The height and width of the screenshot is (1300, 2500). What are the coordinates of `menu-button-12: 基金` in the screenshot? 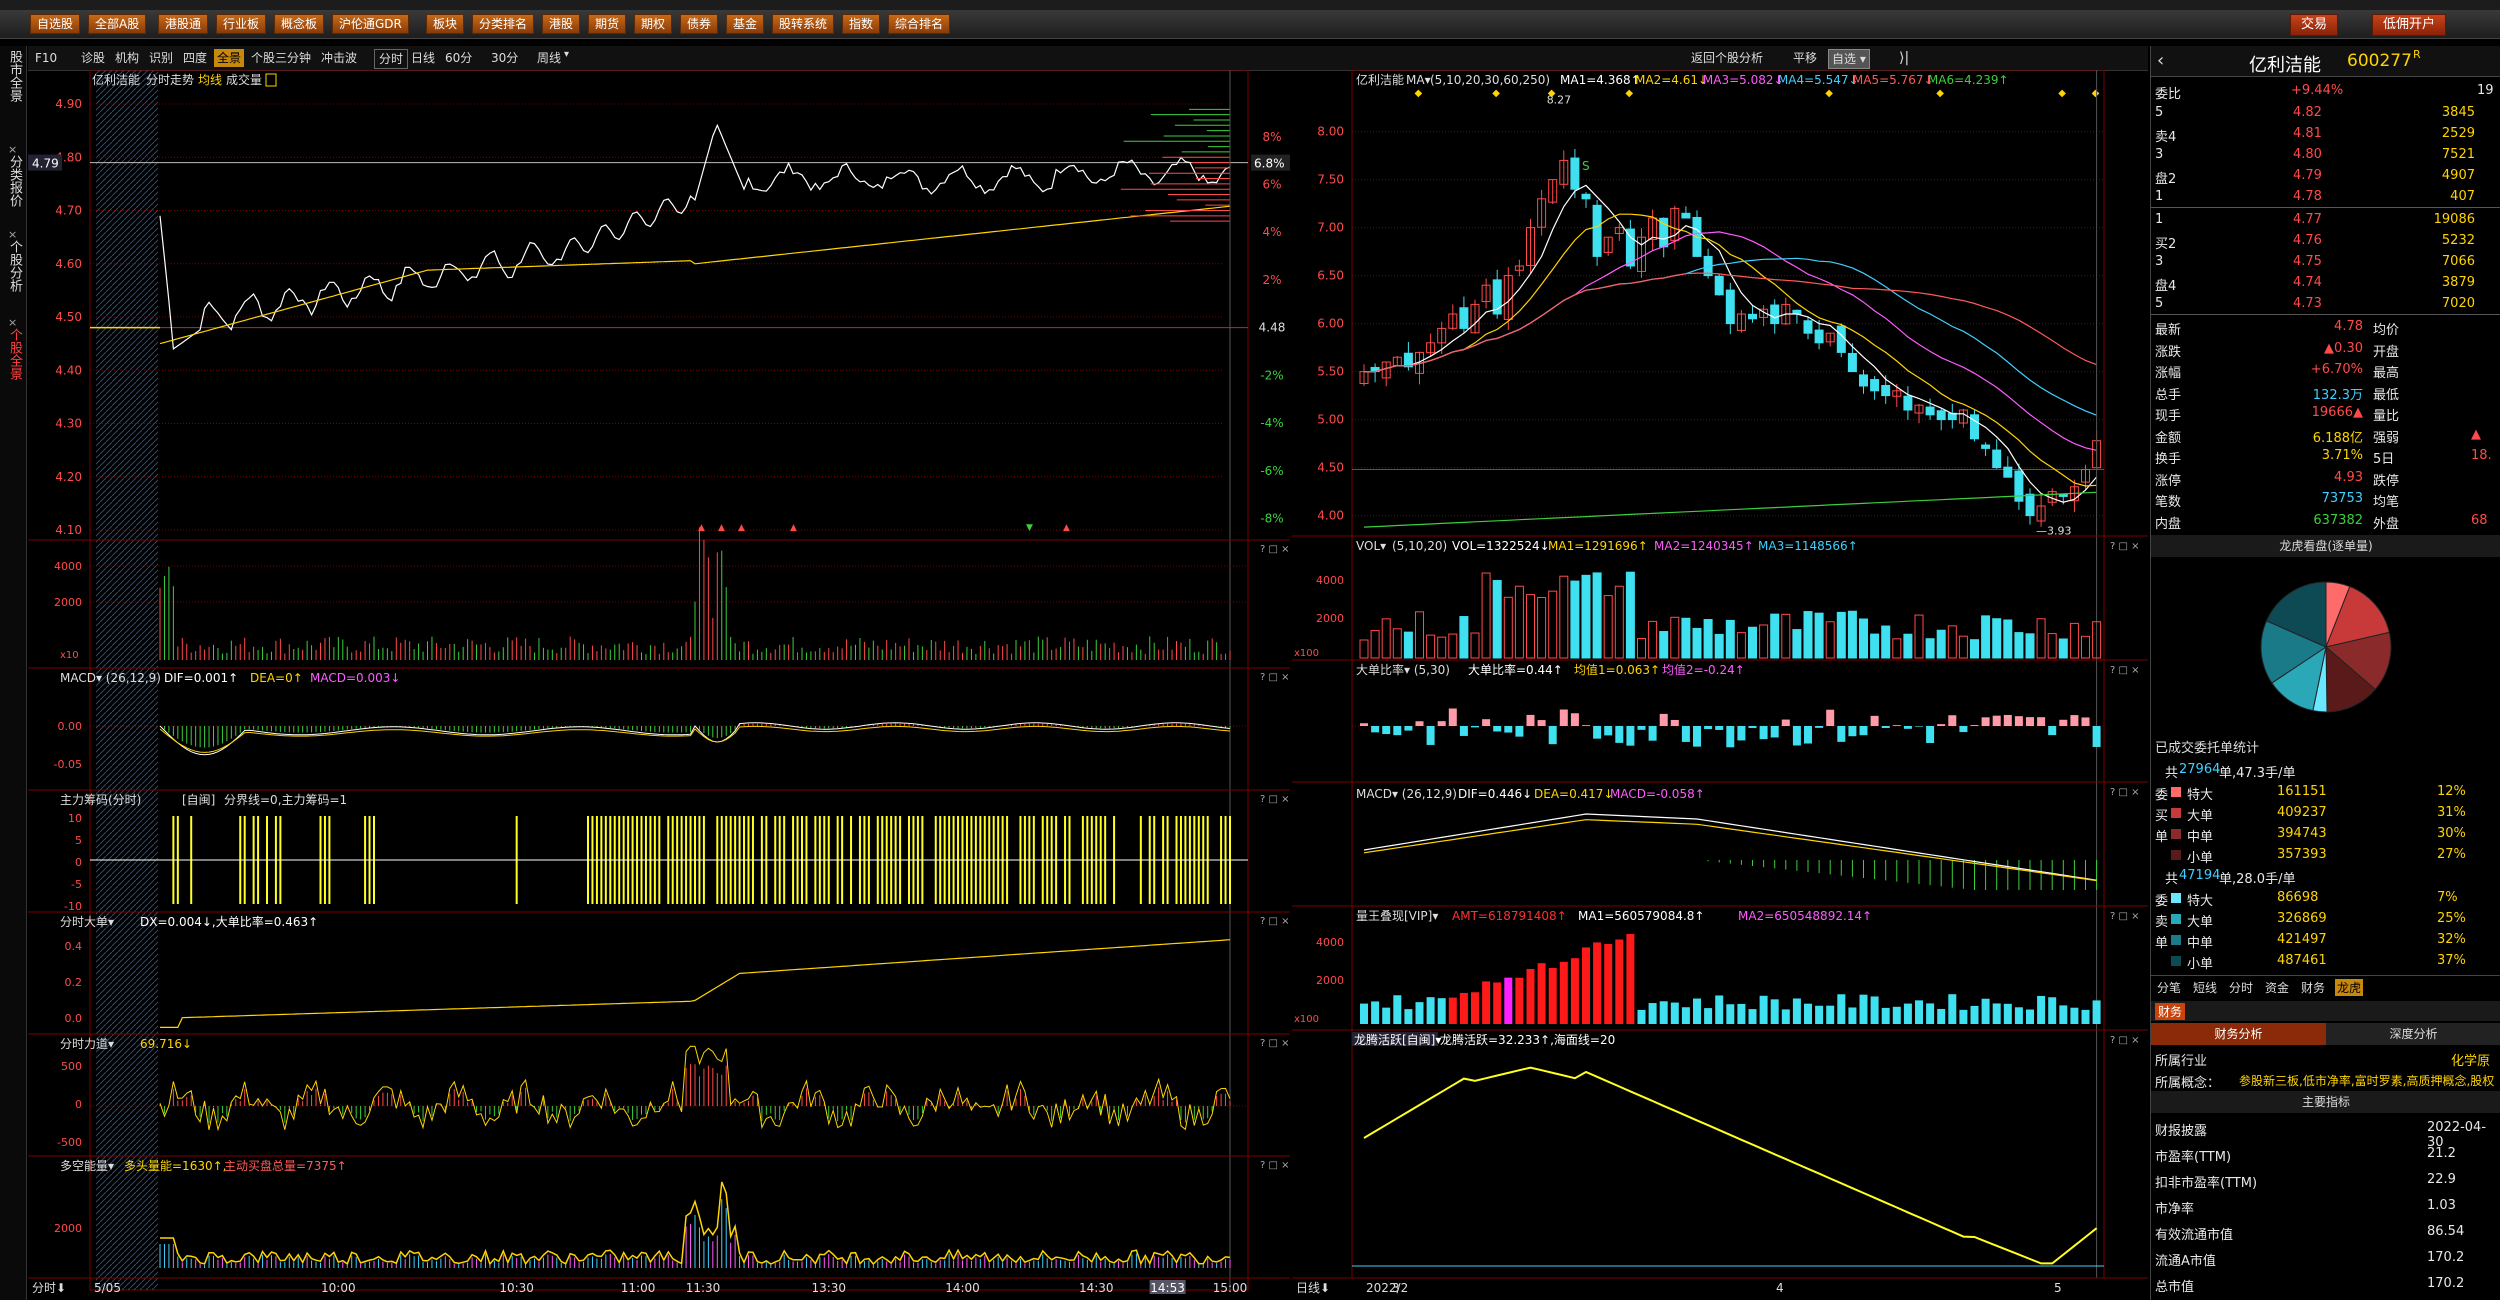 It's located at (745, 24).